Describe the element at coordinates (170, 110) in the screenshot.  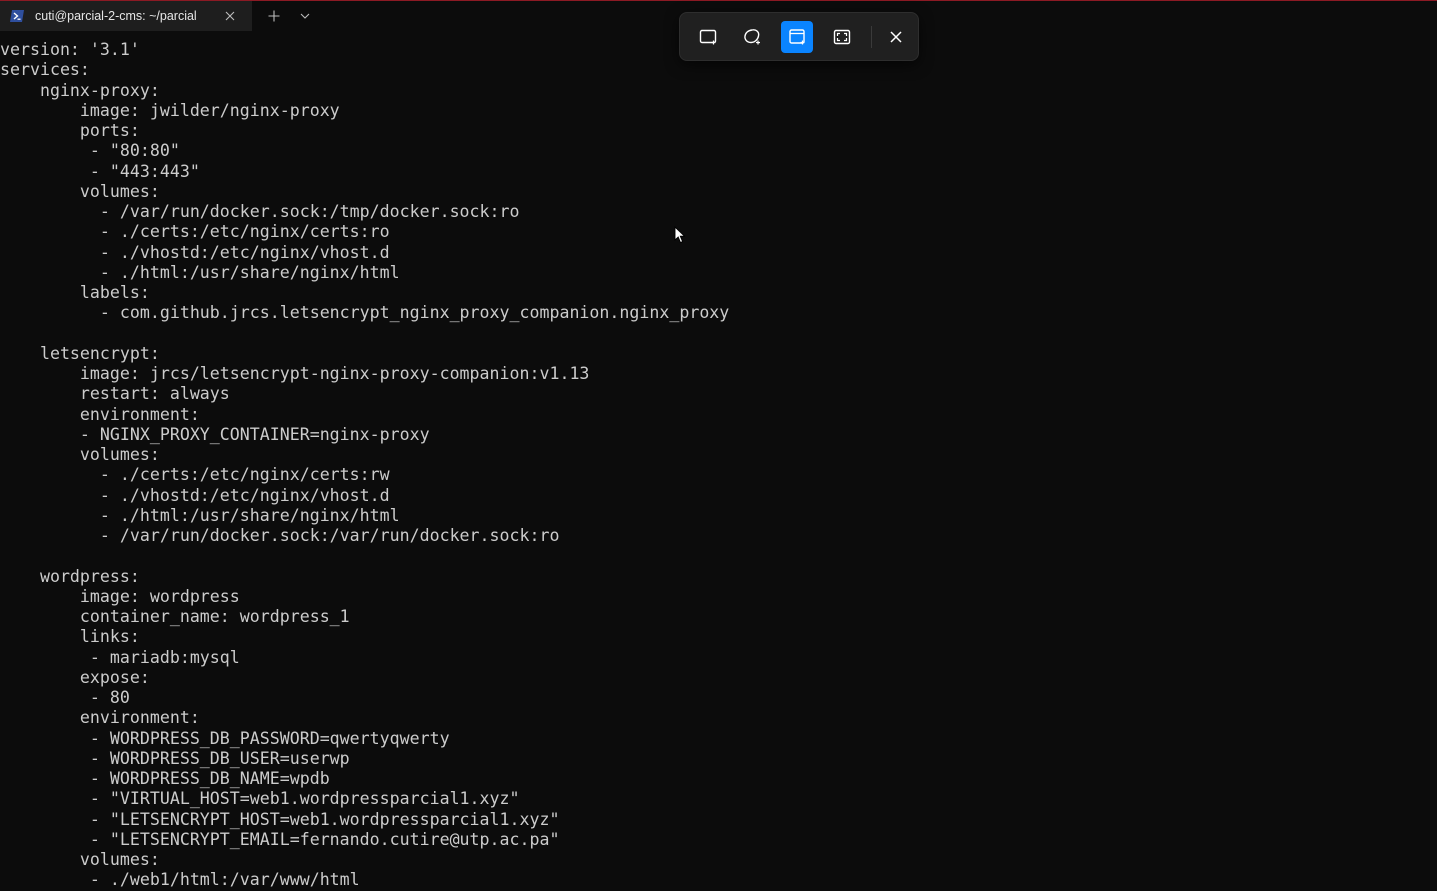
I see `terminal-line: image: jwilder/nginx-proxy` at that location.